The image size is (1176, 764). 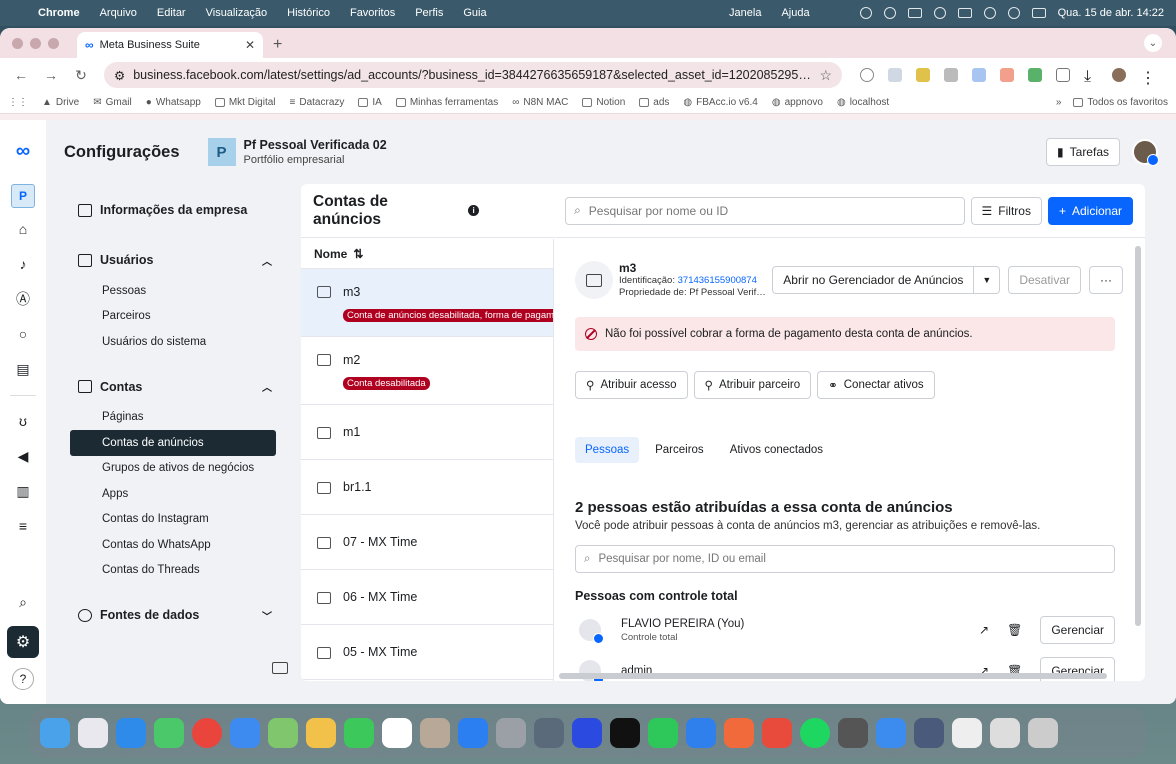 I want to click on play-icon, so click(x=939, y=13).